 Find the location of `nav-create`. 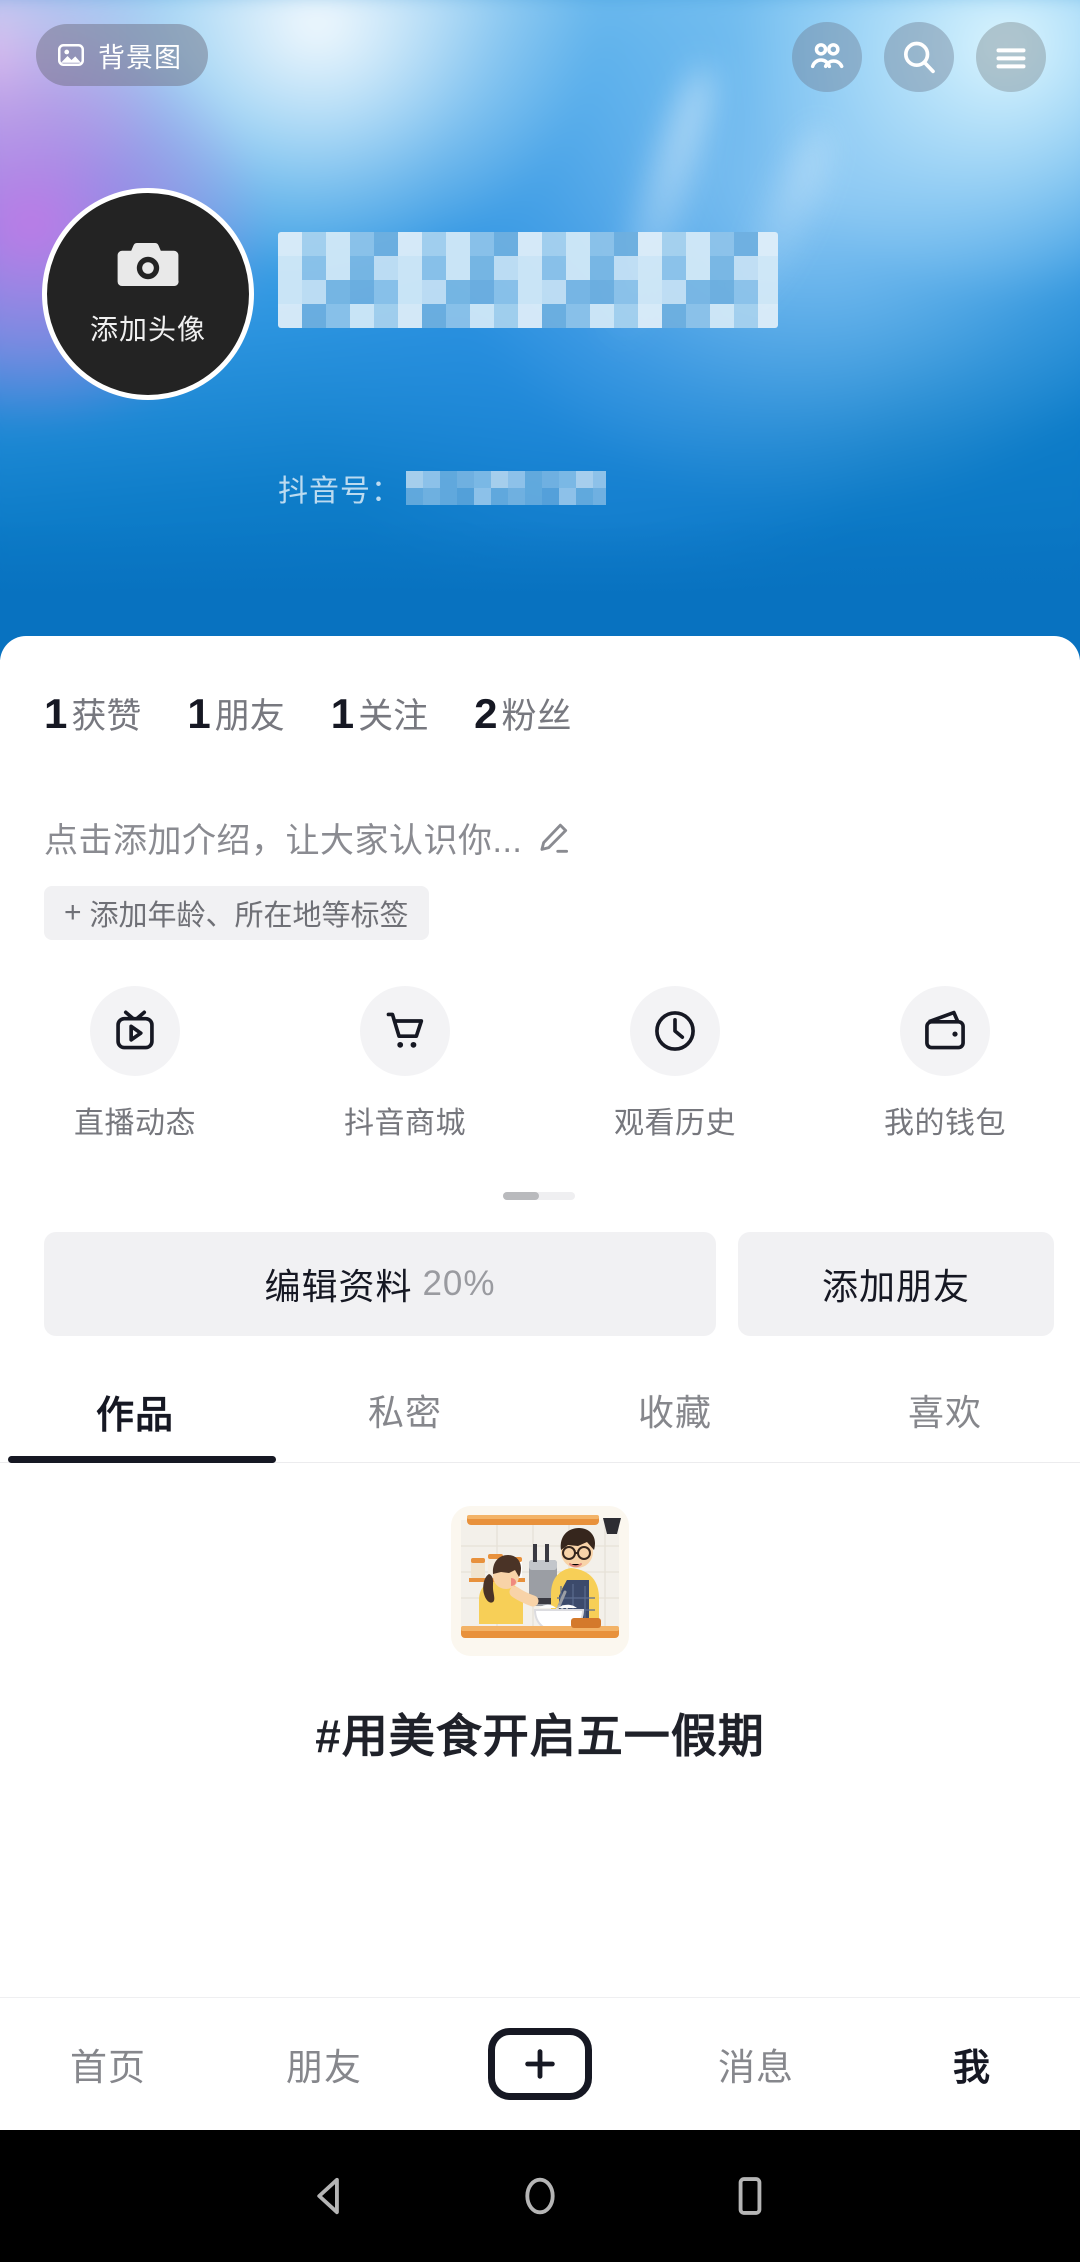

nav-create is located at coordinates (540, 2064).